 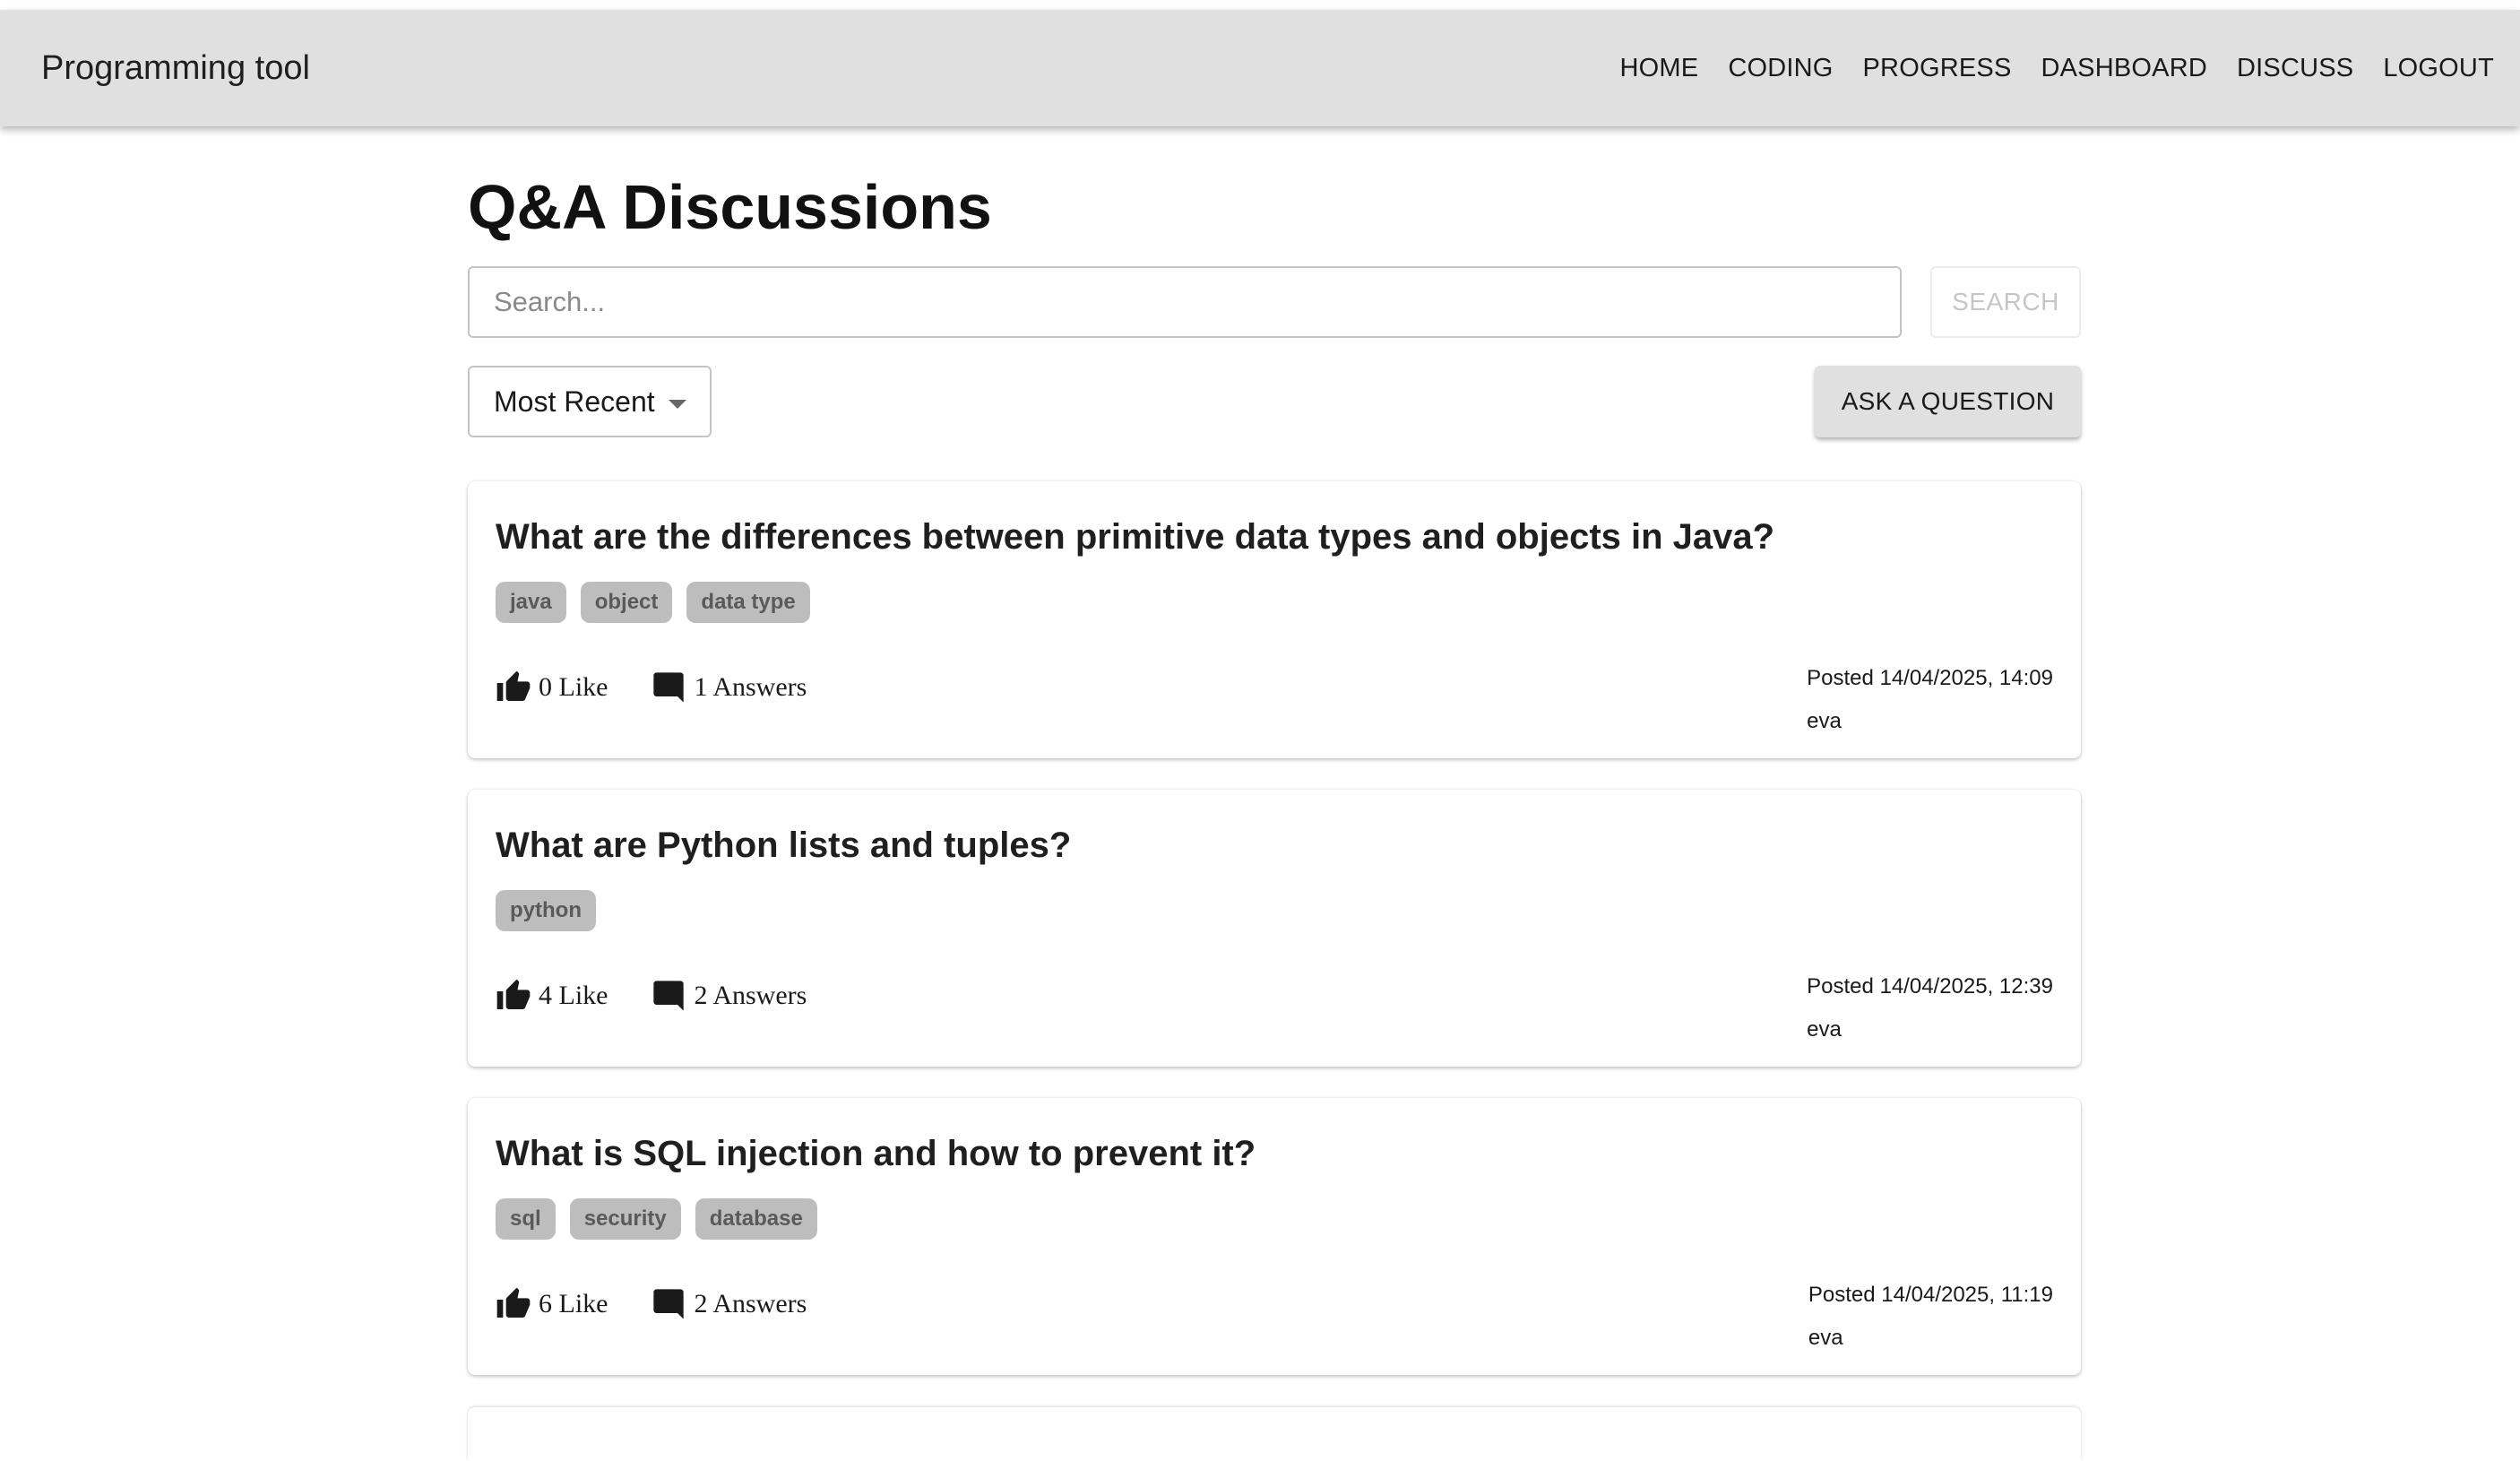 I want to click on nav-coding: CODING, so click(x=1780, y=68).